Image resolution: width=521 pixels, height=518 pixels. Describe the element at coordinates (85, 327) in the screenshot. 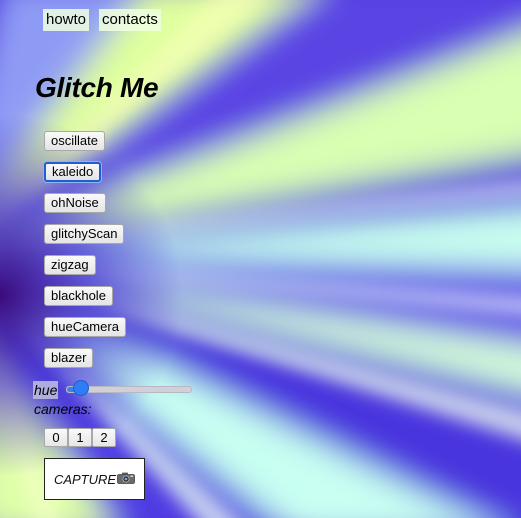

I see `effect-button-huecamera: hueCamera` at that location.